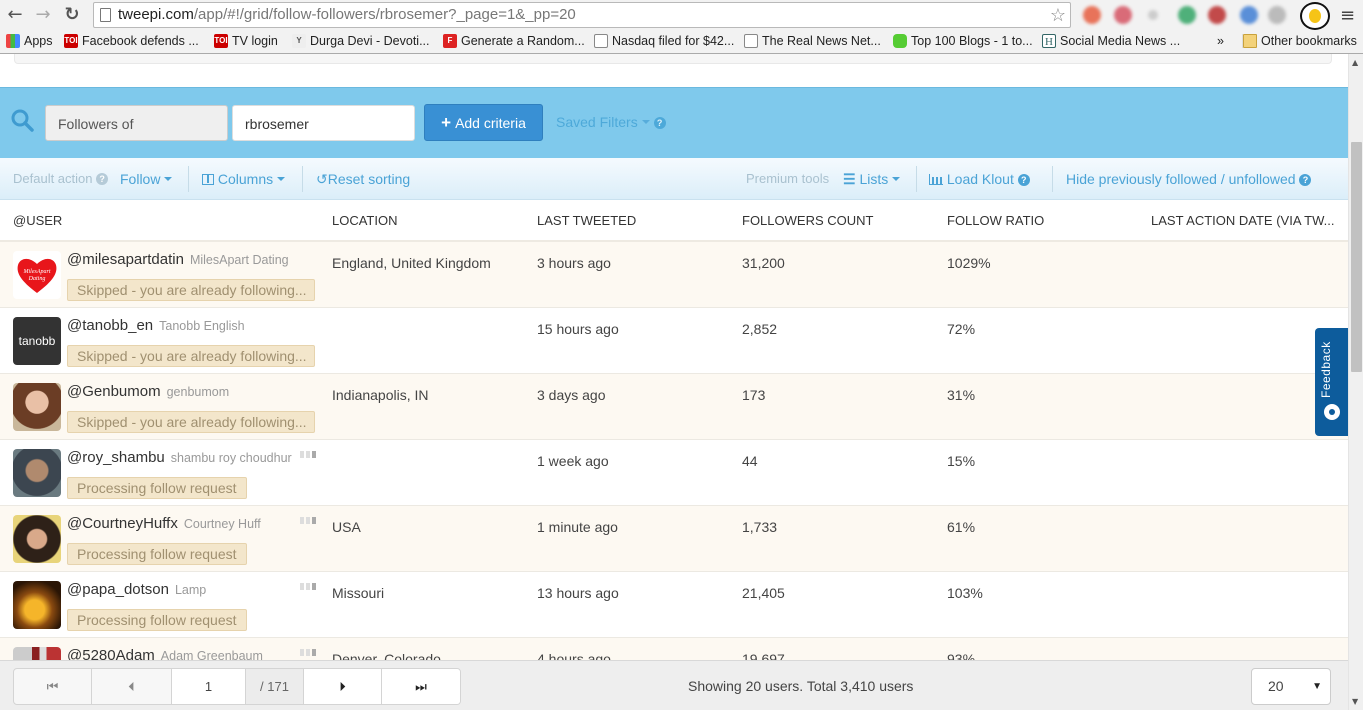 The height and width of the screenshot is (710, 1363). What do you see at coordinates (363, 179) in the screenshot?
I see `reset-sorting-button: ↺Reset sorting` at bounding box center [363, 179].